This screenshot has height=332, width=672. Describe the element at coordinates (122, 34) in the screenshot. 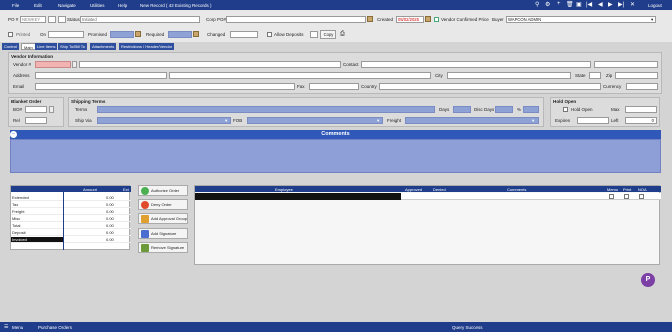

I see `promised-date-field` at that location.